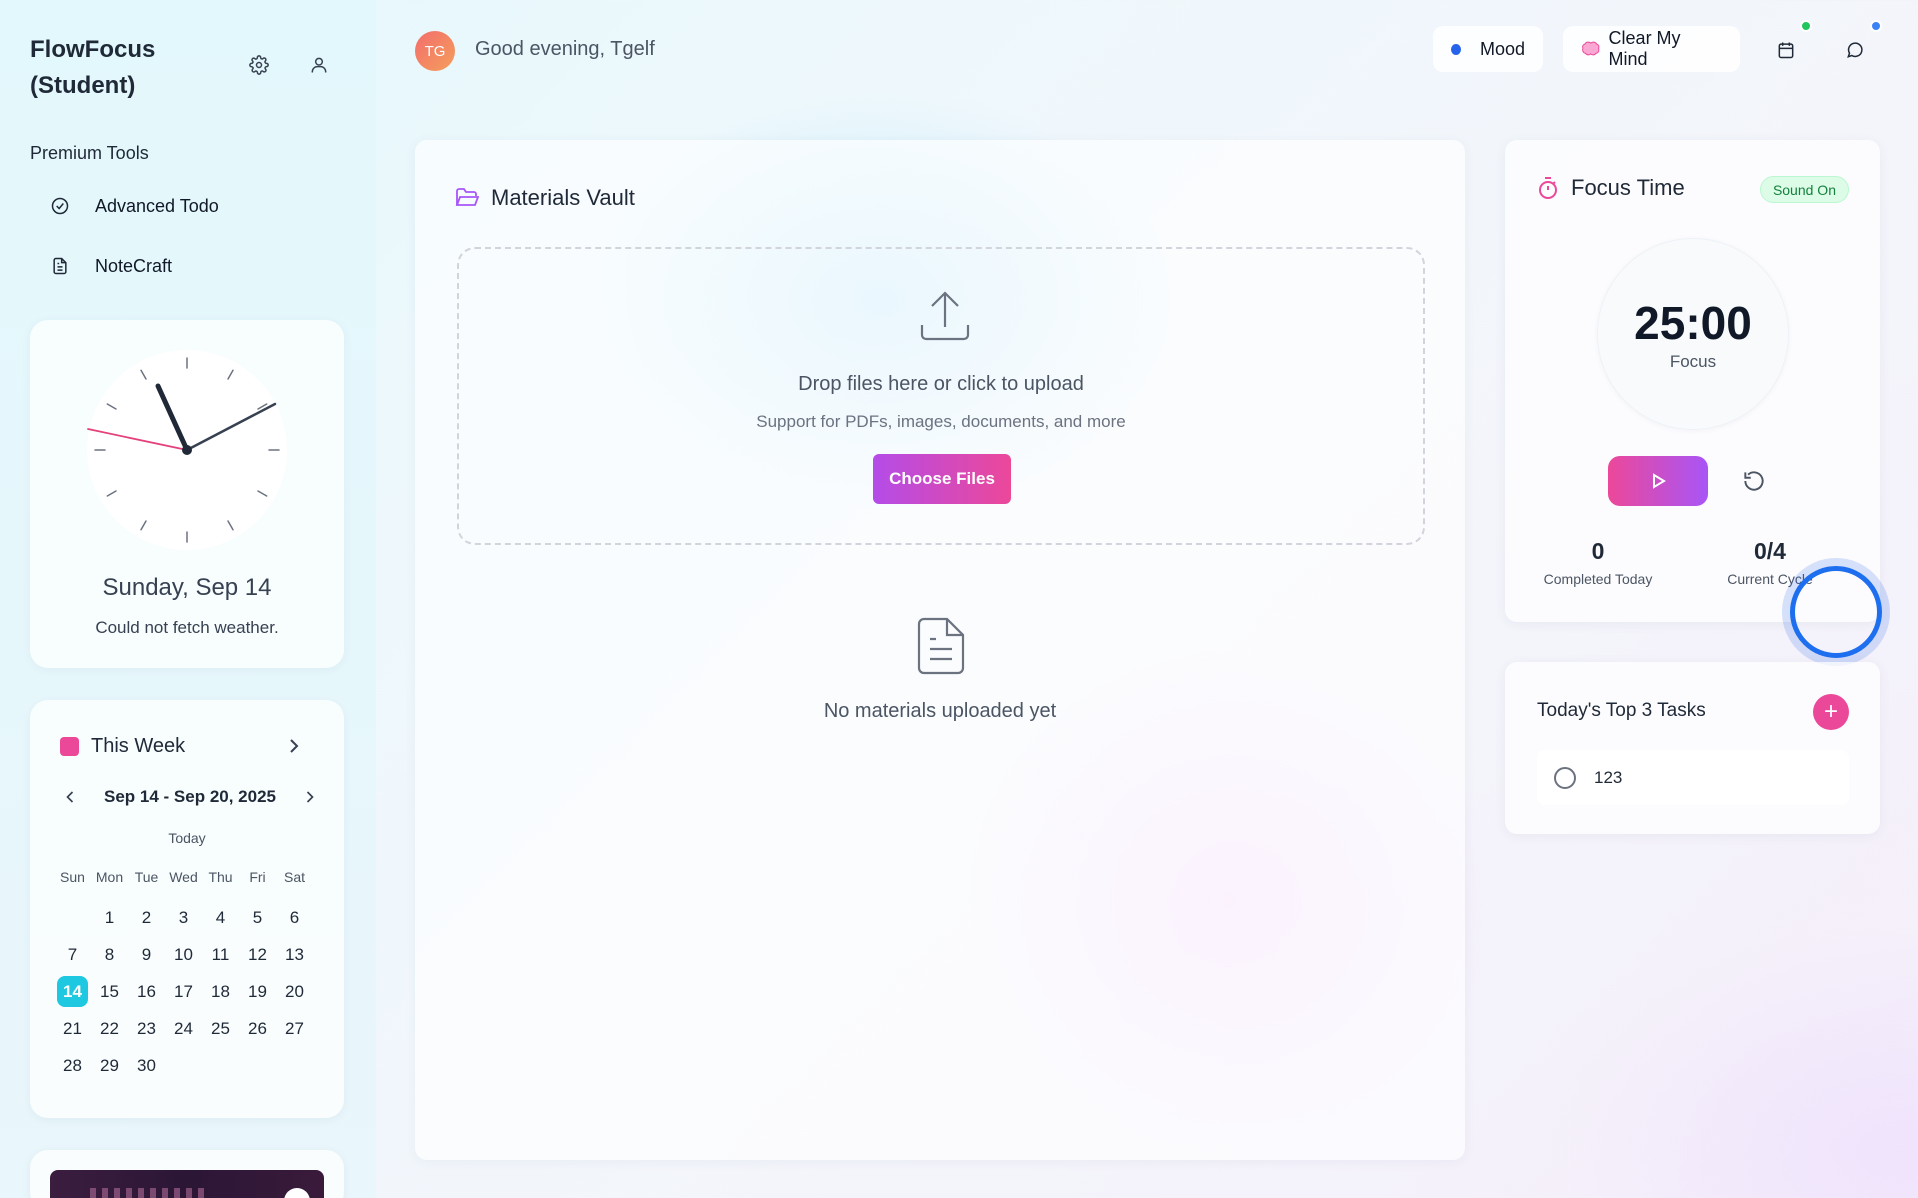 The image size is (1918, 1198). I want to click on focus-header: Focus Time, so click(1611, 188).